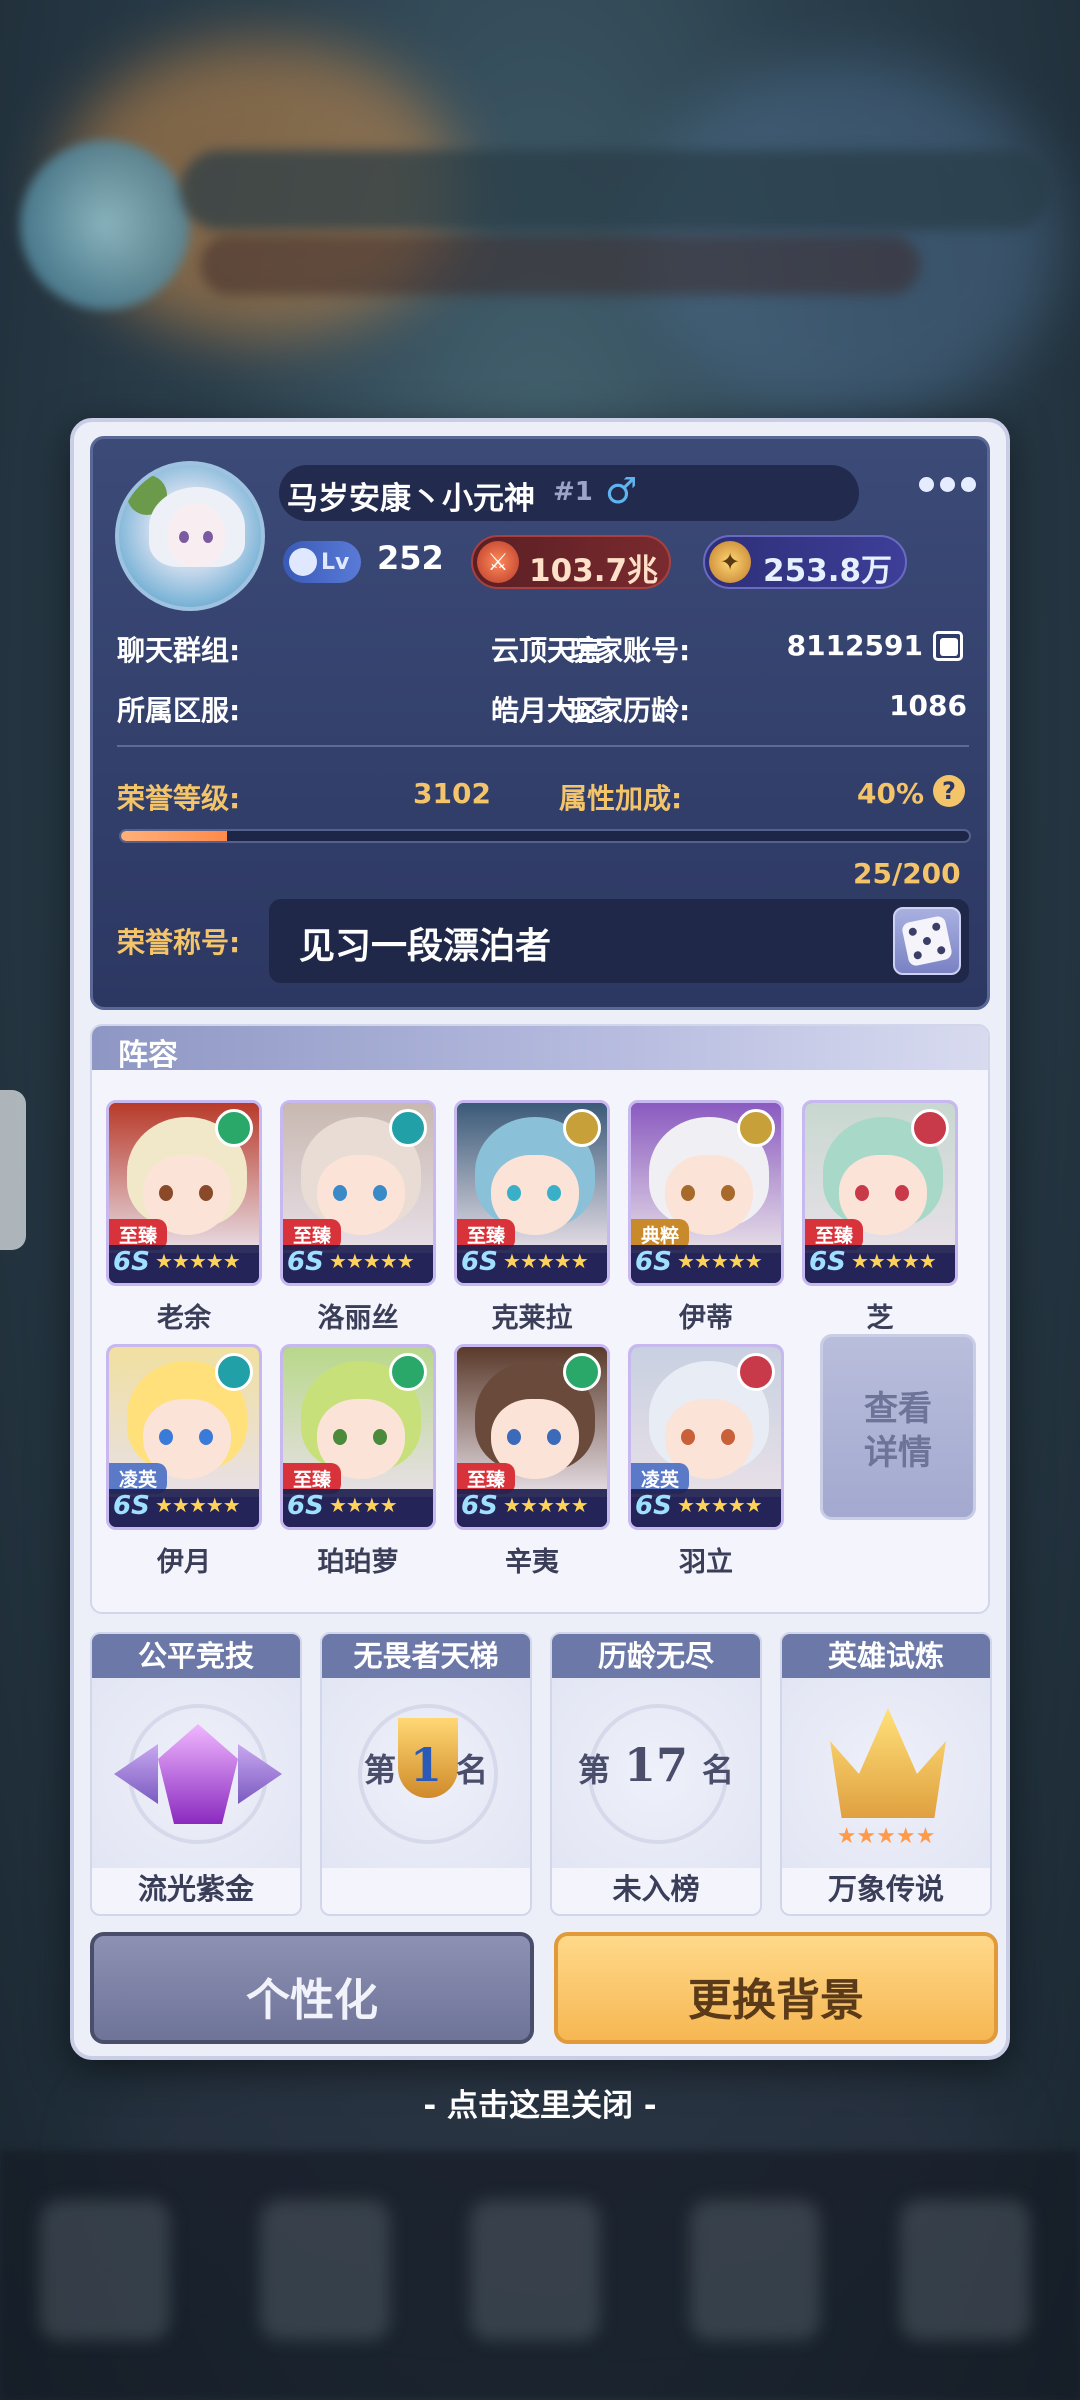 Image resolution: width=1080 pixels, height=2400 pixels. Describe the element at coordinates (621, 491) in the screenshot. I see `male-icon: ♂` at that location.